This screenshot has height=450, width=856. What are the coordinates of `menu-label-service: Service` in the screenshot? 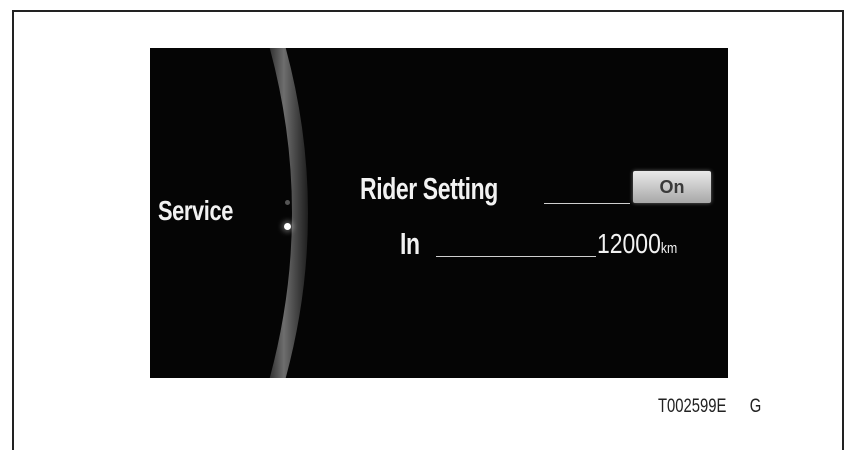 It's located at (195, 210).